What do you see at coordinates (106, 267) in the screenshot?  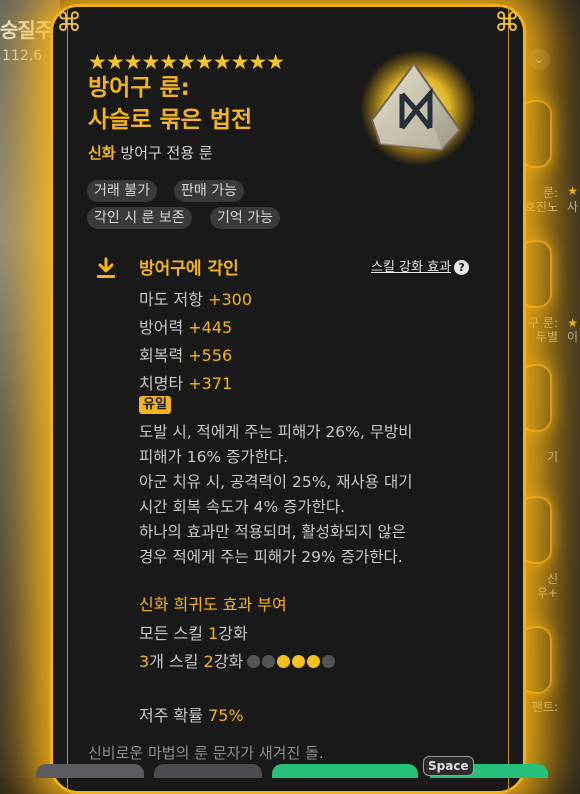 I see `download-engrave-icon` at bounding box center [106, 267].